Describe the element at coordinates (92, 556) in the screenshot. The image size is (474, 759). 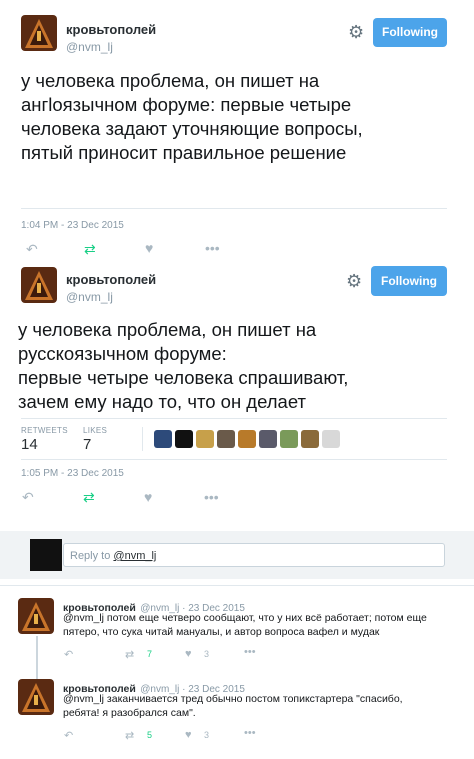
I see `reply-prefix: Reply to` at that location.